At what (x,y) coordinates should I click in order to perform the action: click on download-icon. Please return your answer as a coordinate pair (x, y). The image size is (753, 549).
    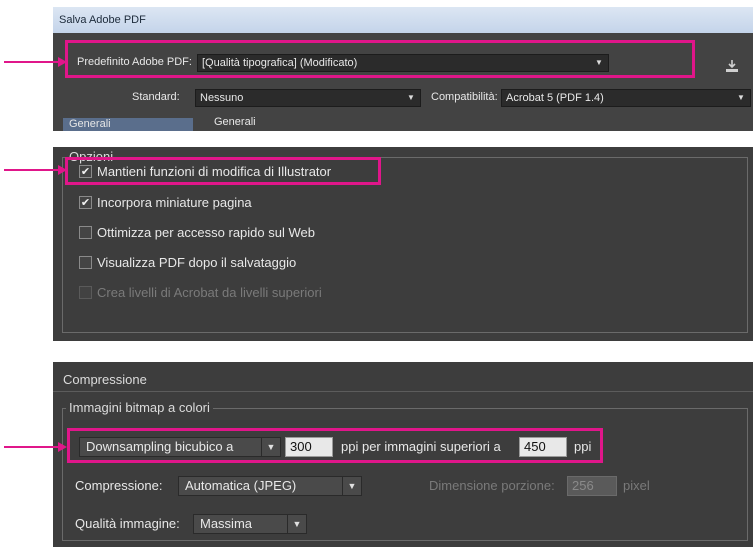
    Looking at the image, I should click on (732, 66).